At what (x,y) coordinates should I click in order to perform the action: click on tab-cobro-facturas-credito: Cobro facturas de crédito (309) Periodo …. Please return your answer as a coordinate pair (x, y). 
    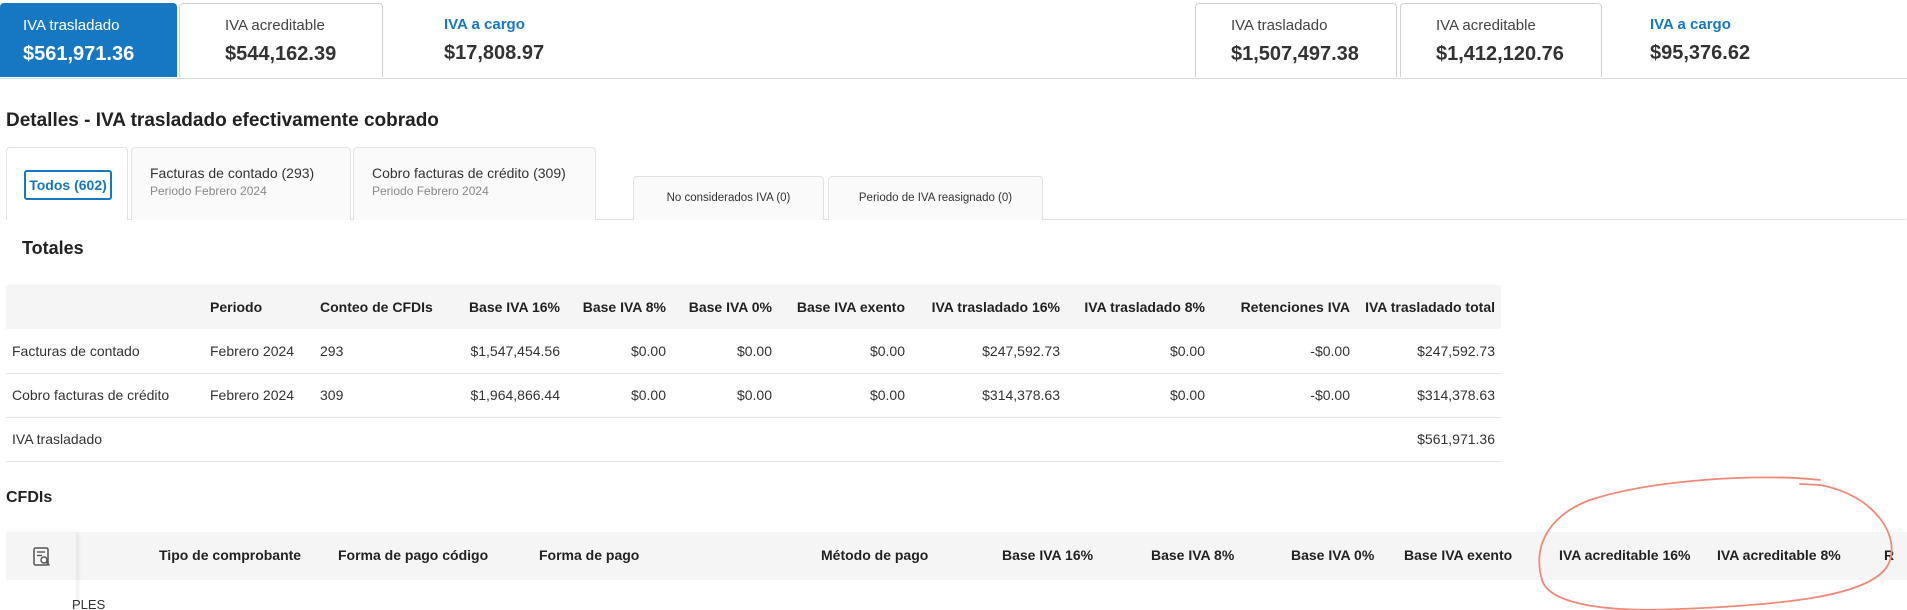
    Looking at the image, I should click on (474, 183).